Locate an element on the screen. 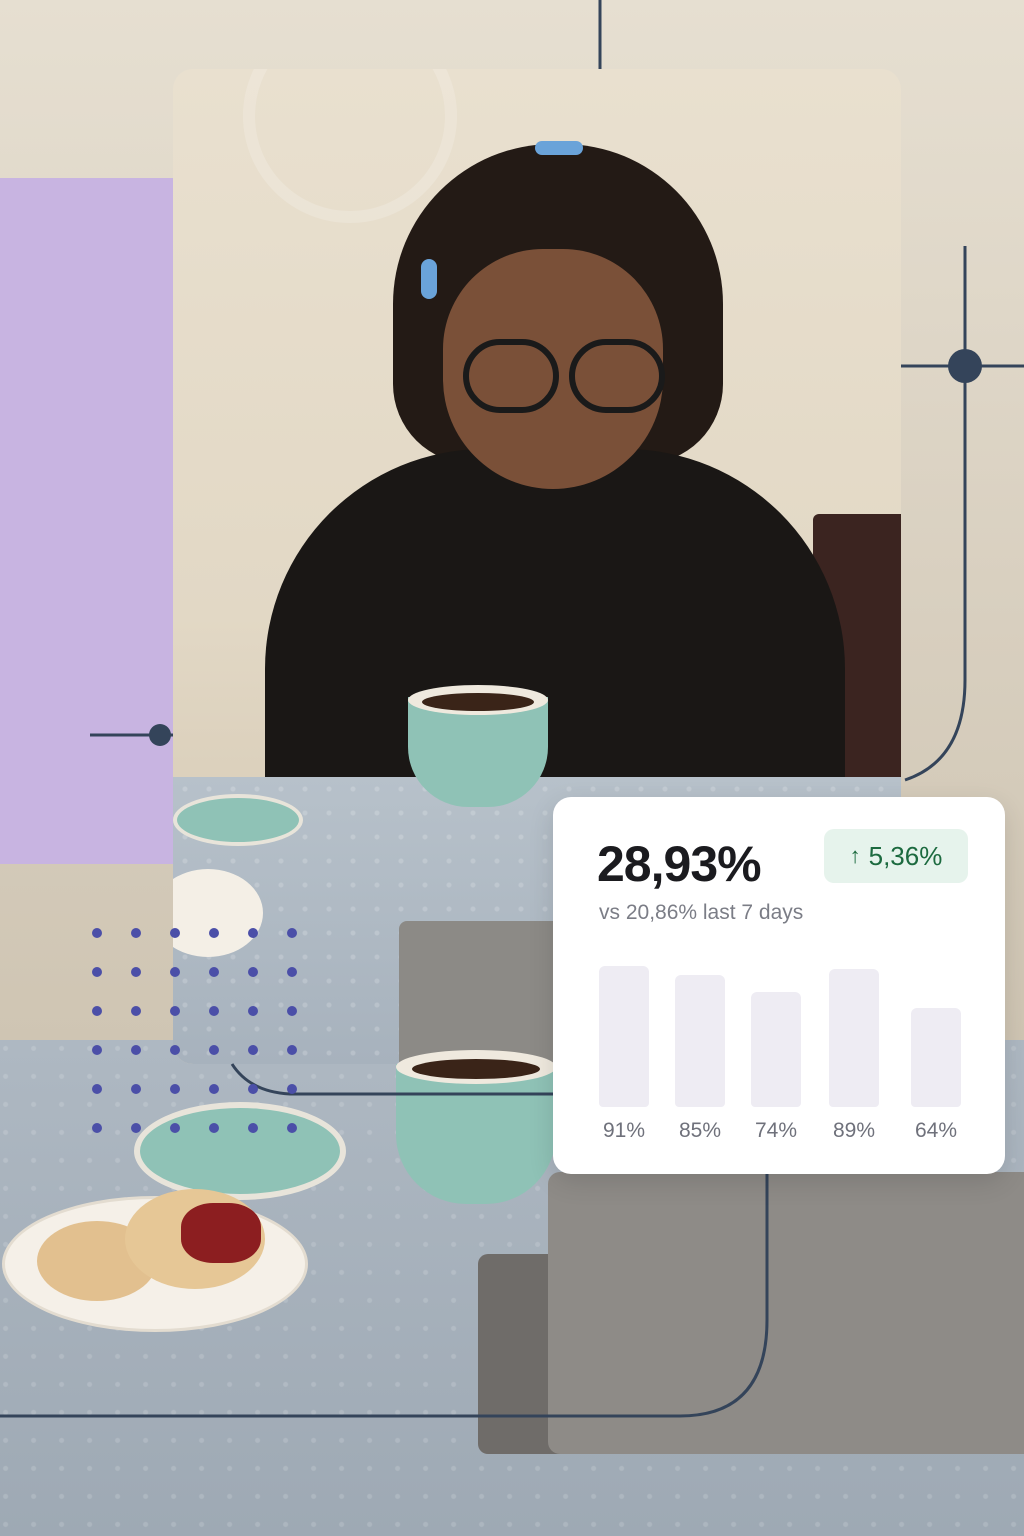 Image resolution: width=1024 pixels, height=1536 pixels. change-value: 5,36% is located at coordinates (905, 855).